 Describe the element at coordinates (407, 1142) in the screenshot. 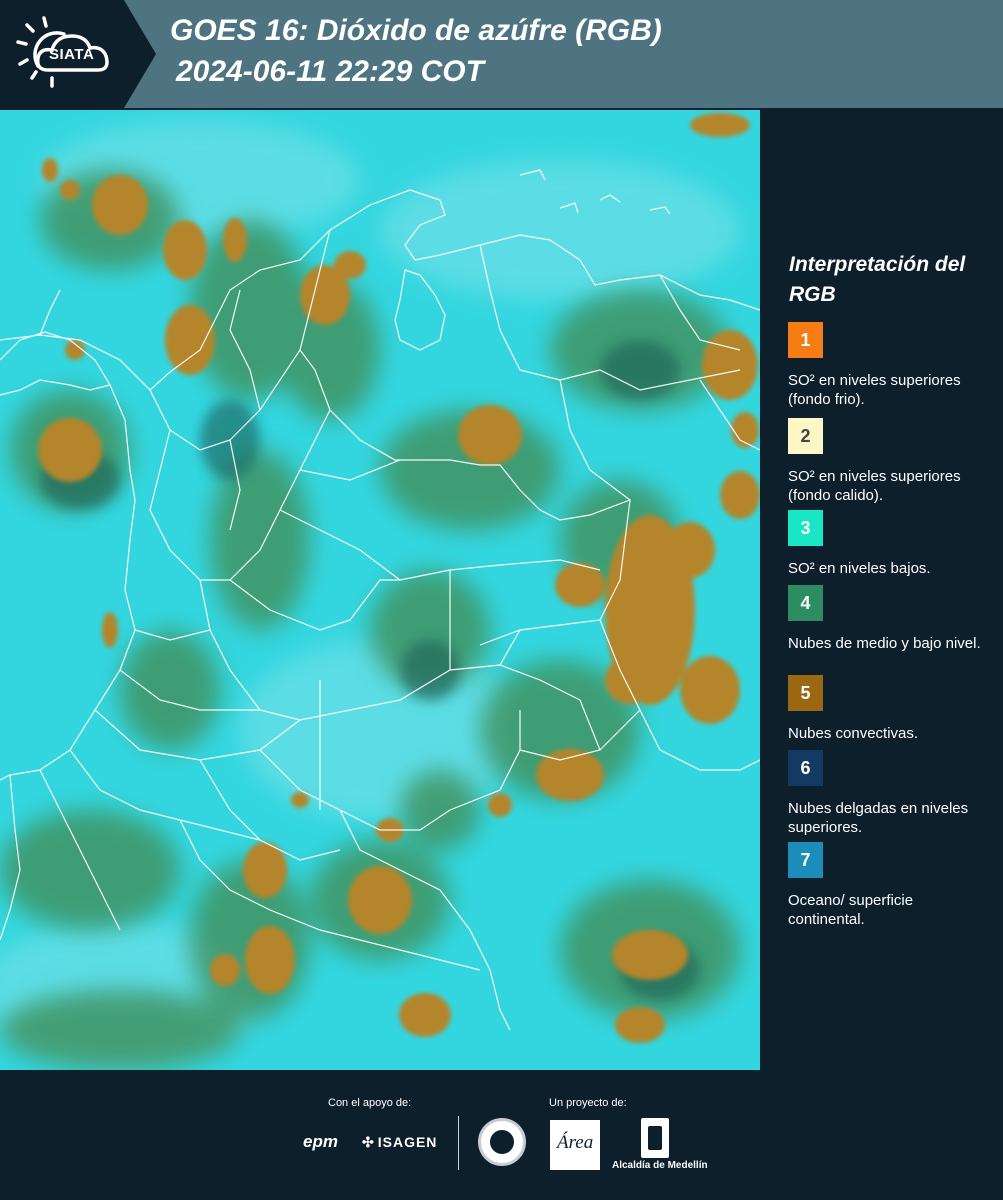

I see `isagen-text: ISAGEN` at that location.